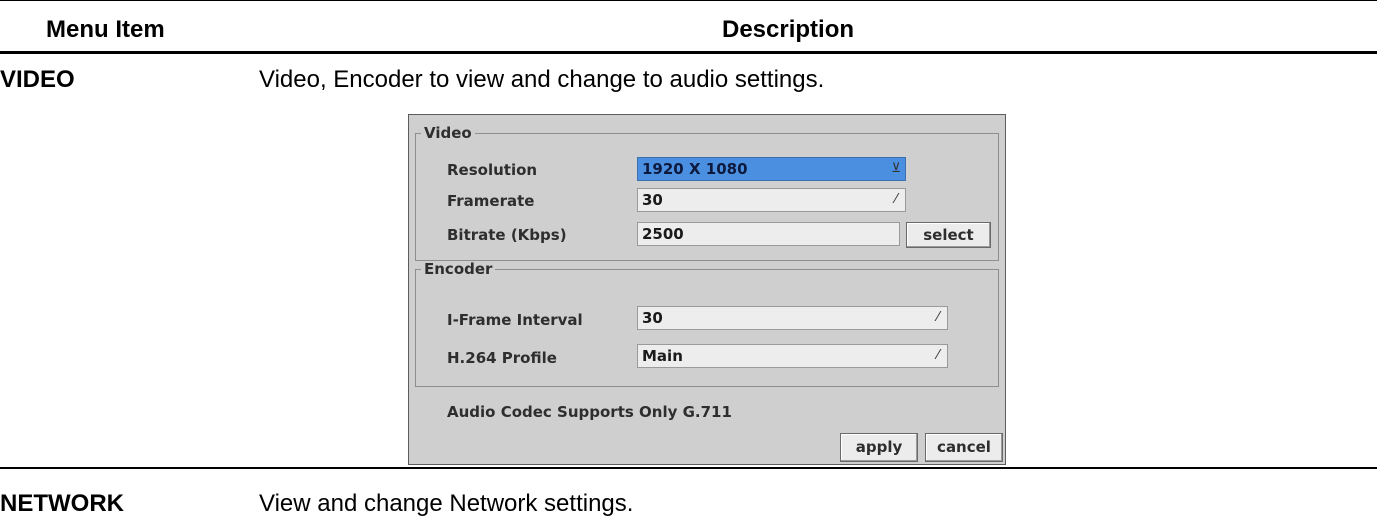  I want to click on header-description: Description, so click(788, 29).